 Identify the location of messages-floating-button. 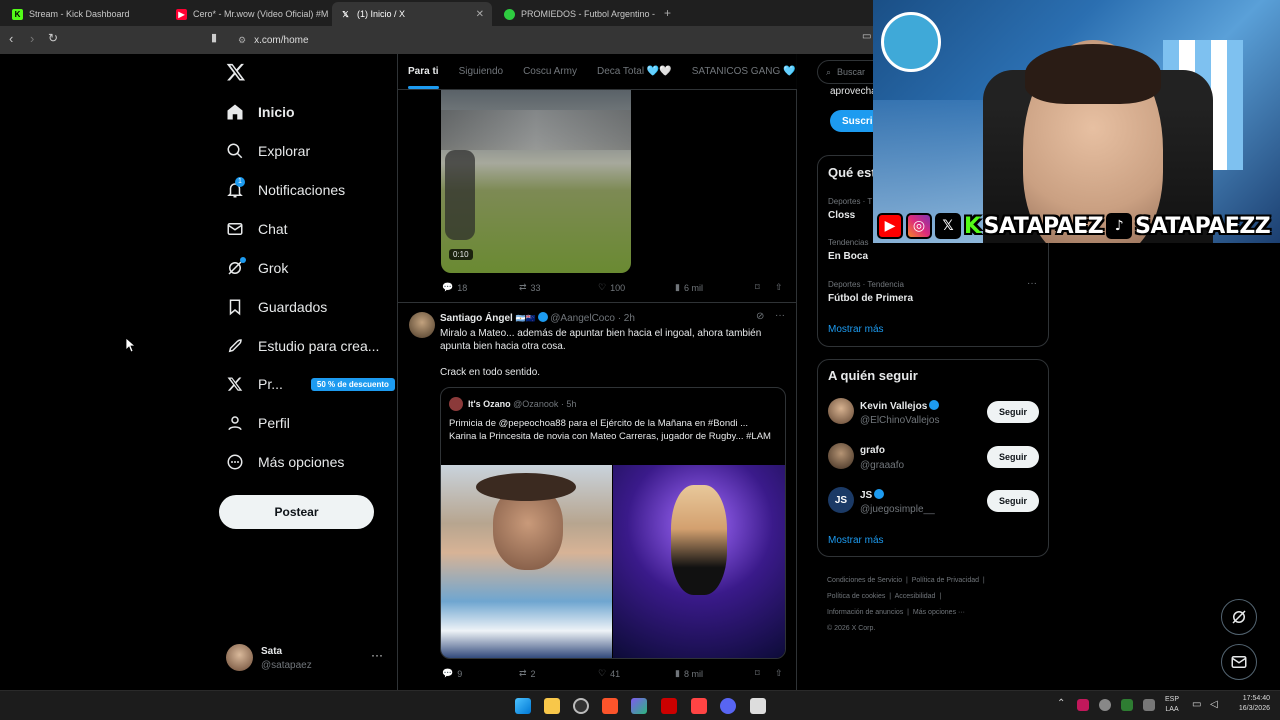
(1239, 662).